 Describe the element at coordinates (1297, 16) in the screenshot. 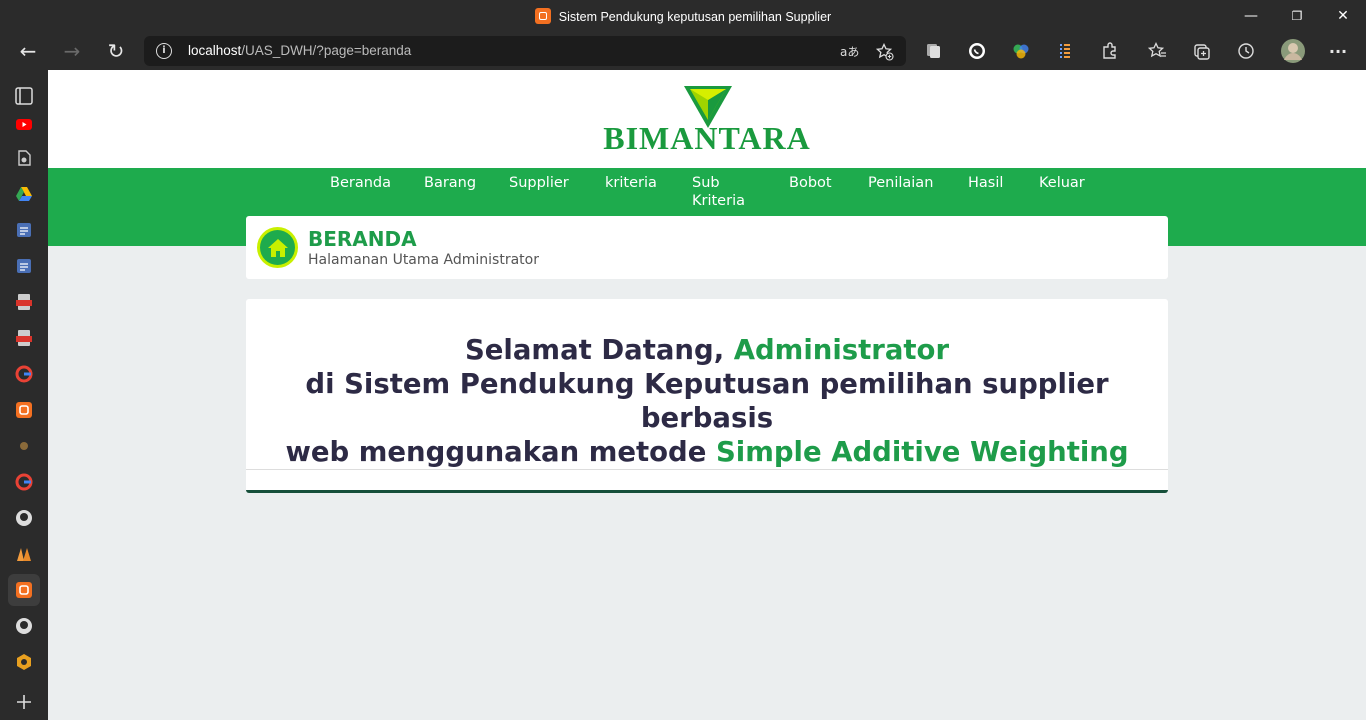

I see `restore-button: ❐` at that location.